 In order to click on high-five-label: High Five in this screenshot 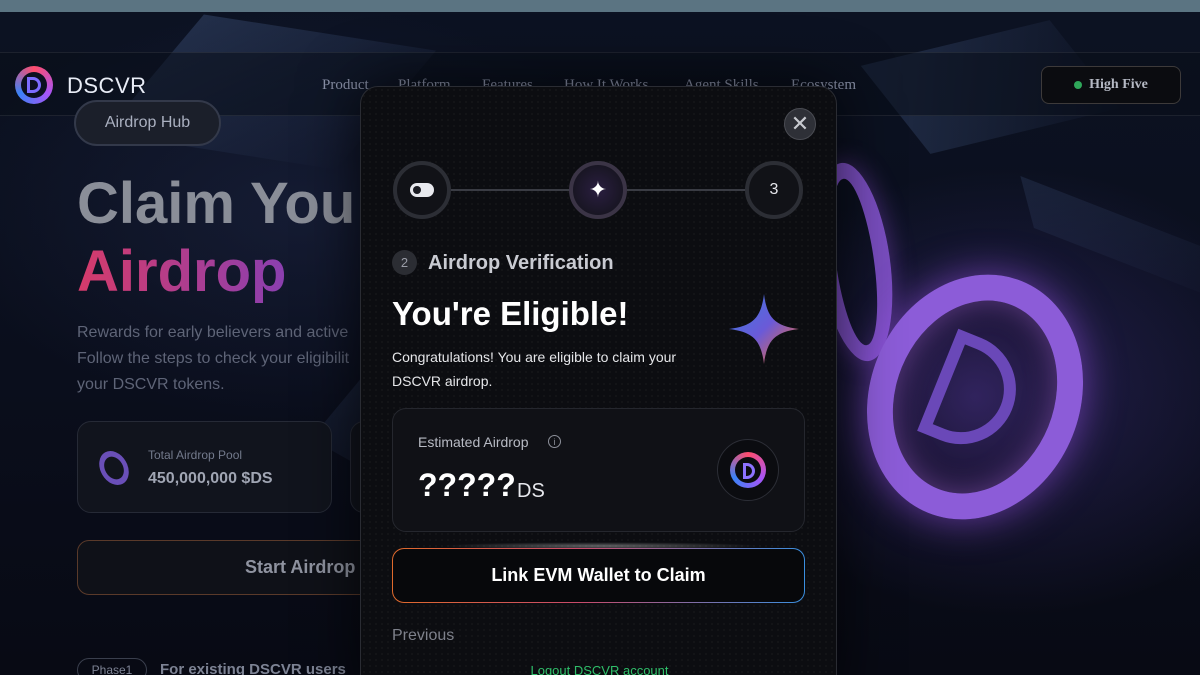, I will do `click(1118, 84)`.